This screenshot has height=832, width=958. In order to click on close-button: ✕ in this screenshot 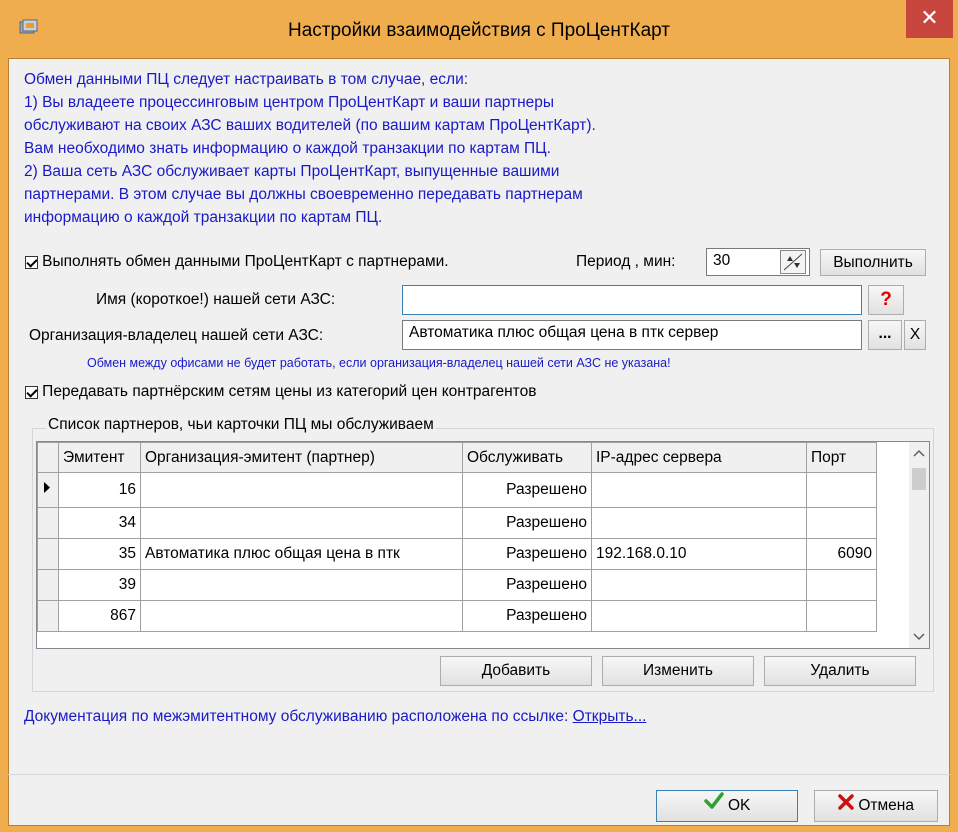, I will do `click(929, 19)`.